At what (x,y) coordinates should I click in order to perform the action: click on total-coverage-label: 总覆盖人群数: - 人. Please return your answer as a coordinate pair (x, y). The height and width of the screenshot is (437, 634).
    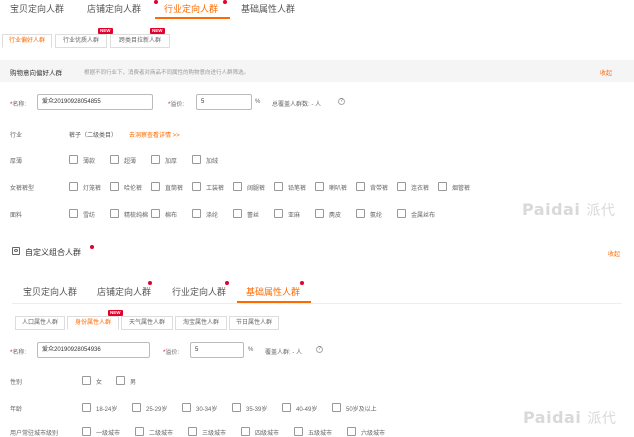
    Looking at the image, I should click on (296, 105).